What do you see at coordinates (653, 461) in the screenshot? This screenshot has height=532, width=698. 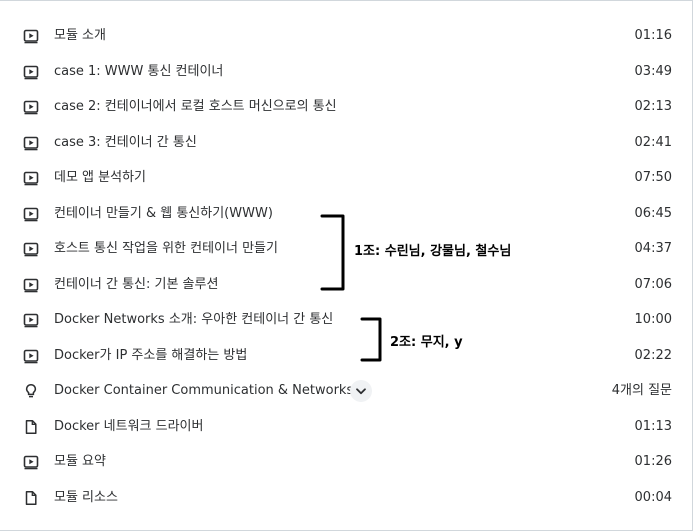 I see `lecture-duration: 01:26` at bounding box center [653, 461].